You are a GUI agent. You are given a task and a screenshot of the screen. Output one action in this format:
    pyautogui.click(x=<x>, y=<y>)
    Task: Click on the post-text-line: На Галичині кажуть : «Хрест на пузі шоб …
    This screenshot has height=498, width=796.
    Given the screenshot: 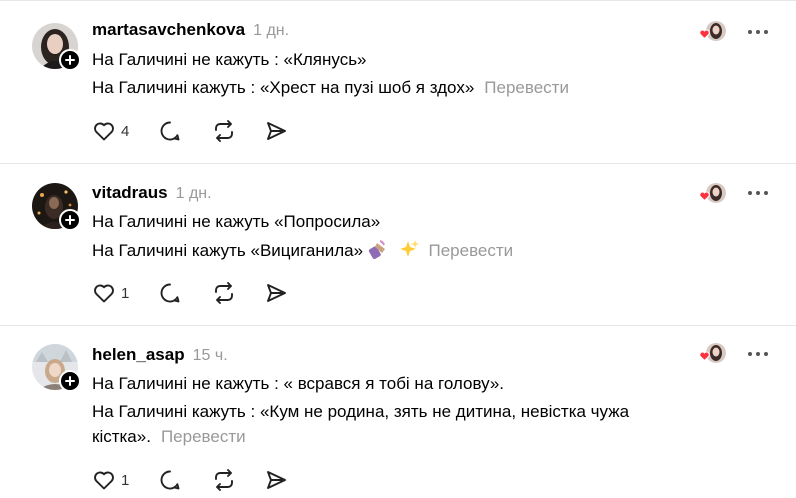 What is the action you would take?
    pyautogui.click(x=283, y=87)
    